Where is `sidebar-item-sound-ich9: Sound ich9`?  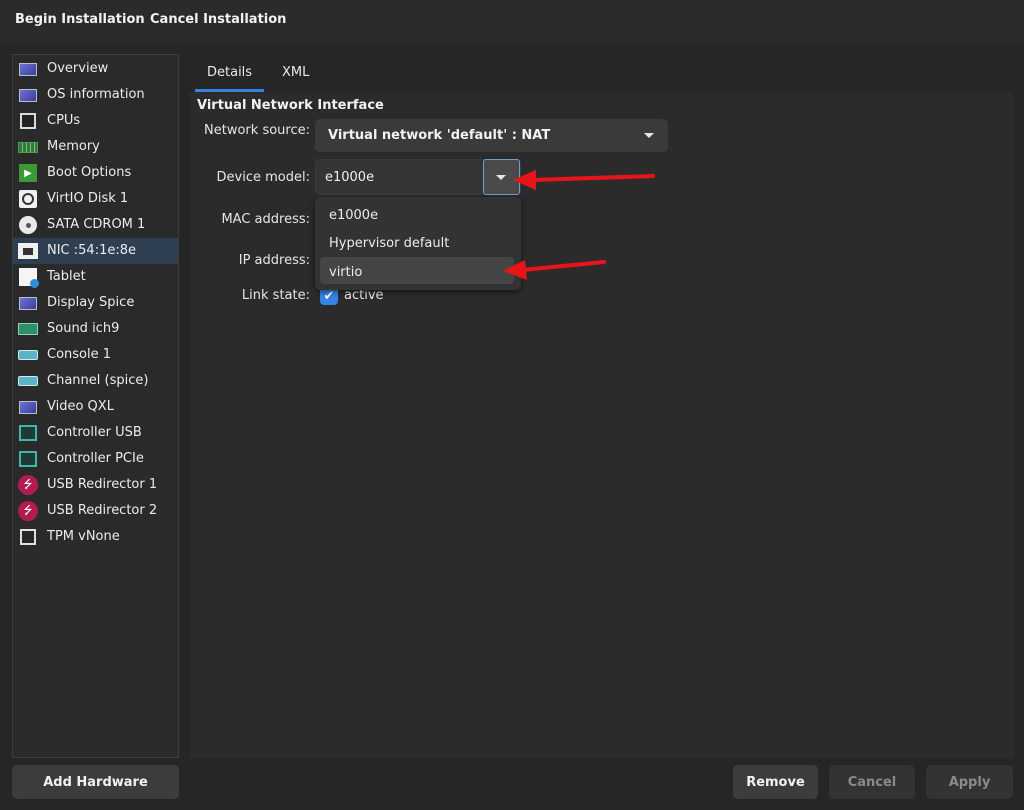
sidebar-item-sound-ich9: Sound ich9 is located at coordinates (95, 329).